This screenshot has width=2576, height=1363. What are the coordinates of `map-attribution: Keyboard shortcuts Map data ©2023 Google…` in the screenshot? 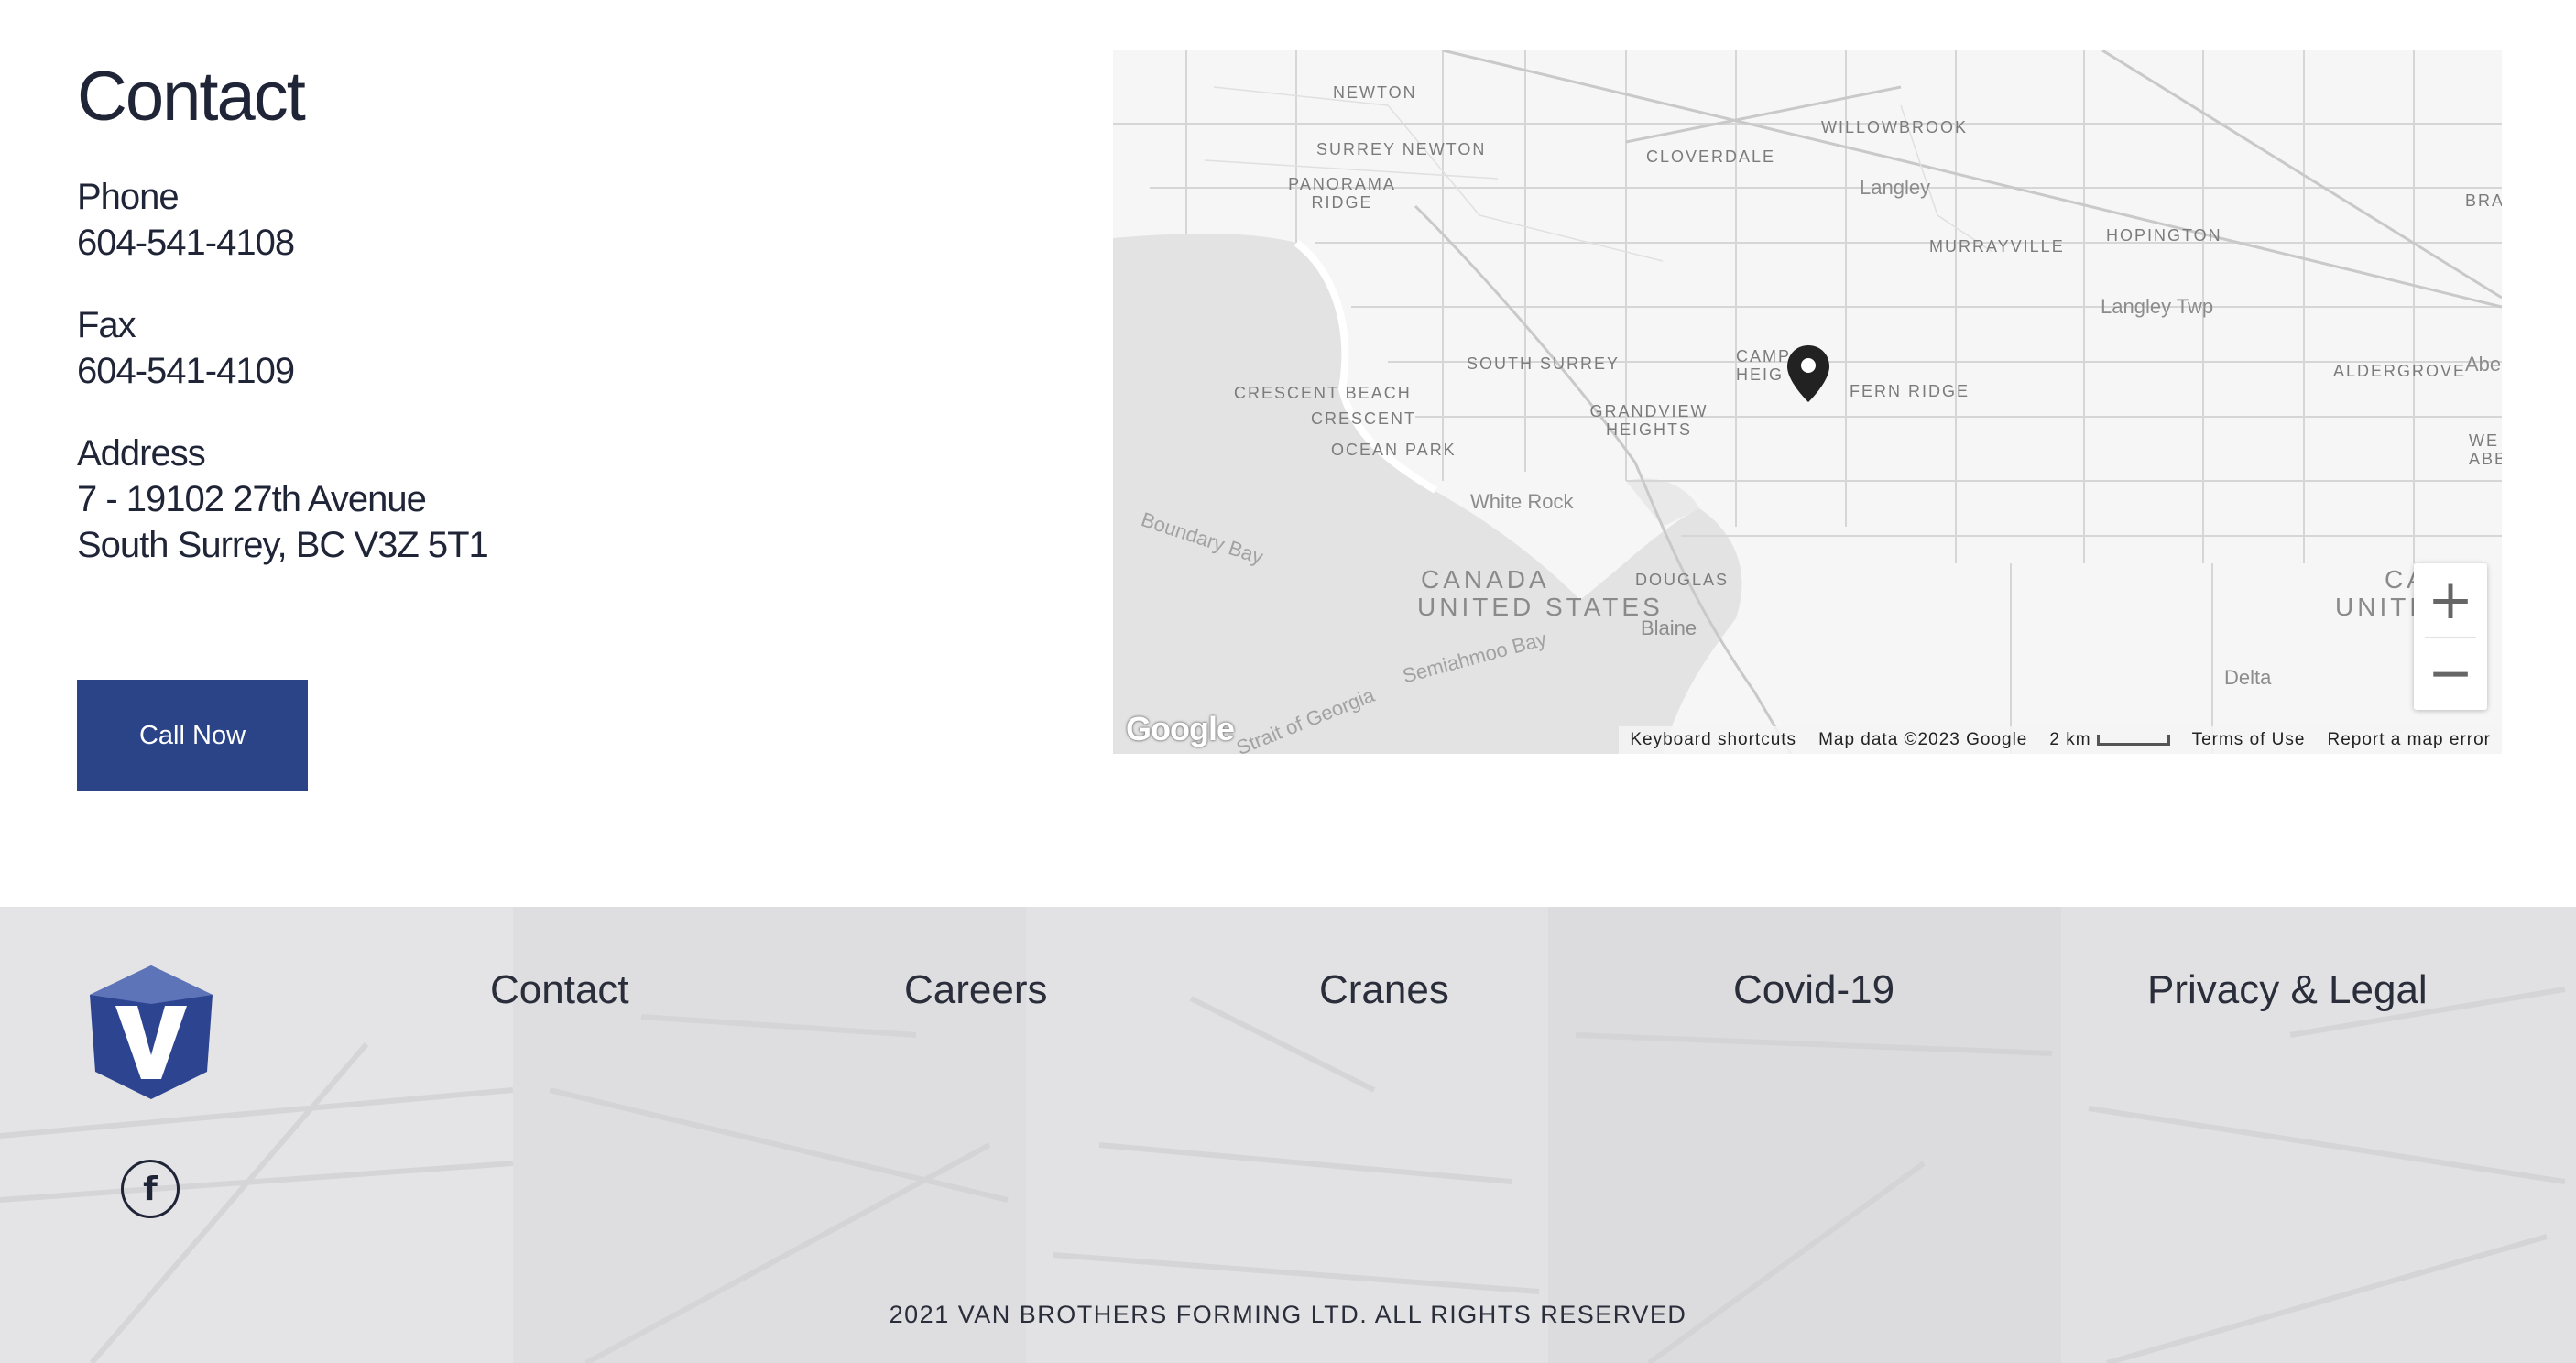 It's located at (2060, 740).